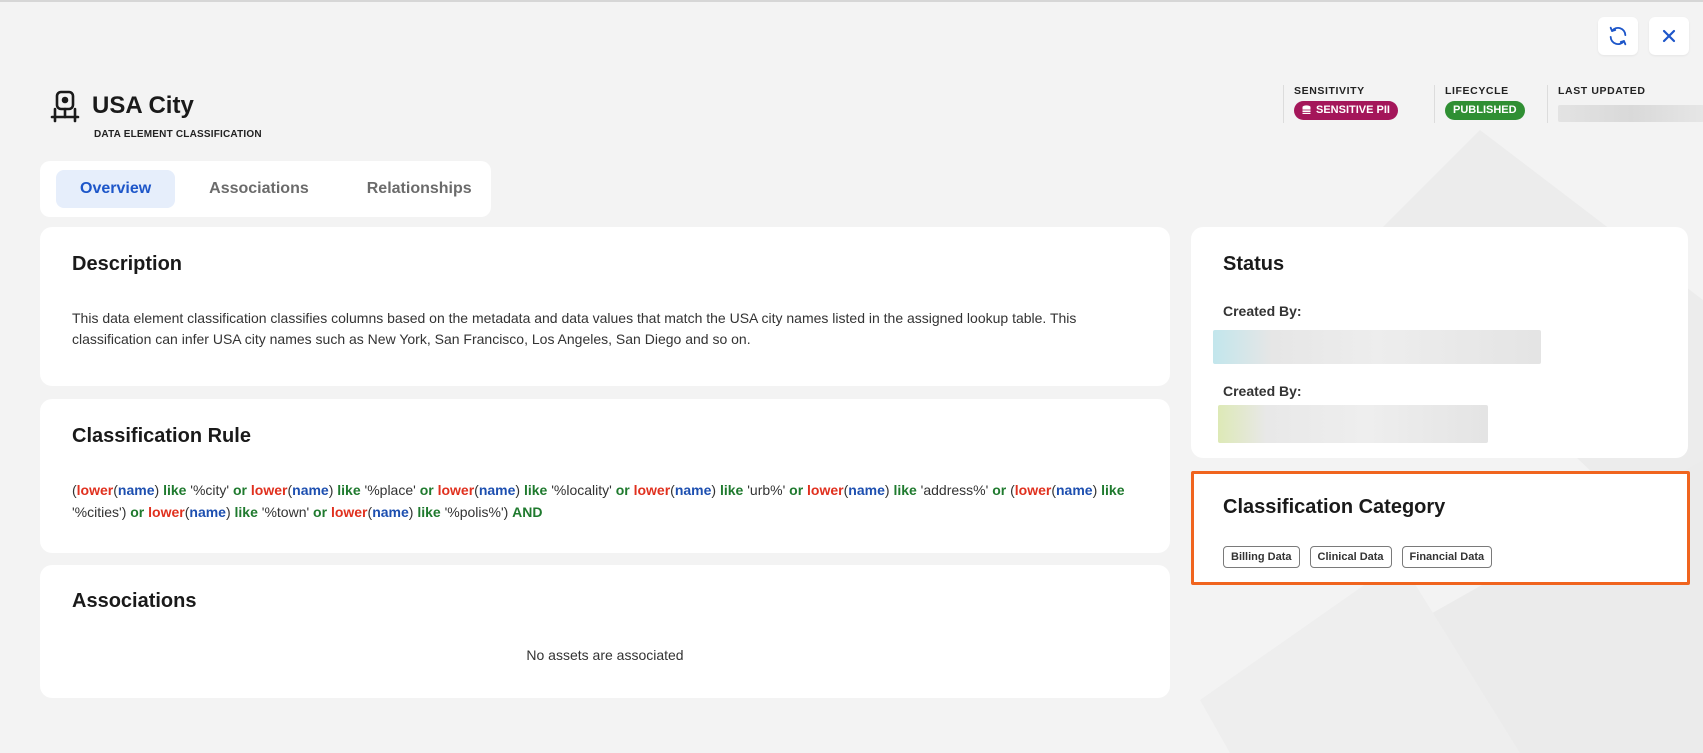 Image resolution: width=1703 pixels, height=753 pixels. I want to click on close-button, so click(1669, 36).